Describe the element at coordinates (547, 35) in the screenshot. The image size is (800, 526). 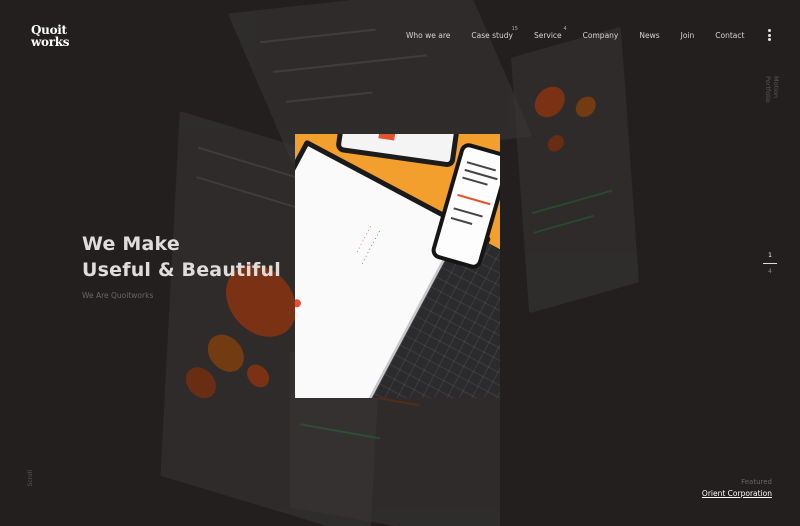
I see `nav-label: Service` at that location.